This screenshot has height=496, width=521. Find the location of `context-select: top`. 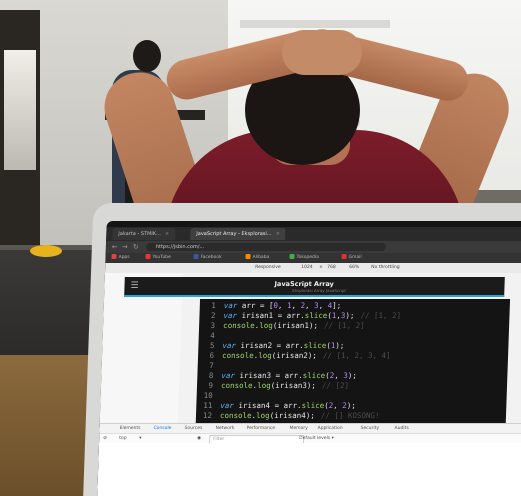

context-select: top is located at coordinates (123, 439).